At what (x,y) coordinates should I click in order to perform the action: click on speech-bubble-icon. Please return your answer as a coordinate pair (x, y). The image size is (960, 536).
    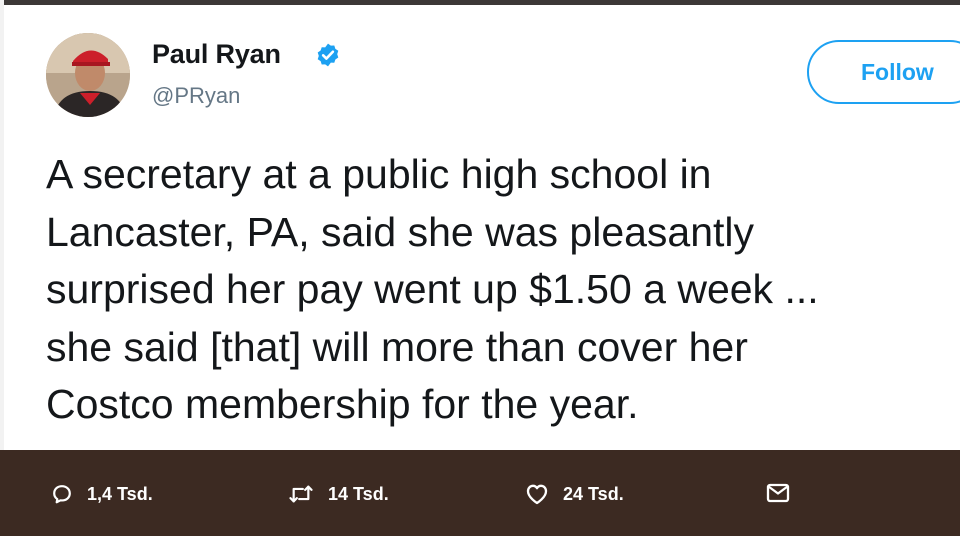
    Looking at the image, I should click on (62, 494).